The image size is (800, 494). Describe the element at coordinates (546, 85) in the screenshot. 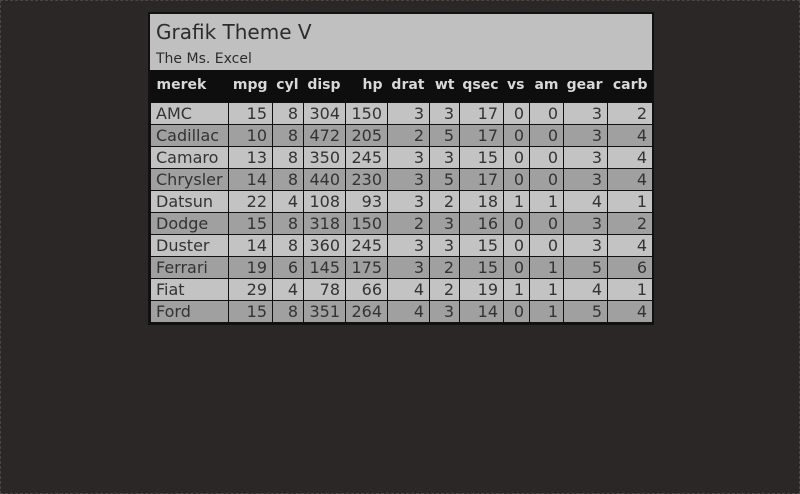

I see `column-header-am: am` at that location.